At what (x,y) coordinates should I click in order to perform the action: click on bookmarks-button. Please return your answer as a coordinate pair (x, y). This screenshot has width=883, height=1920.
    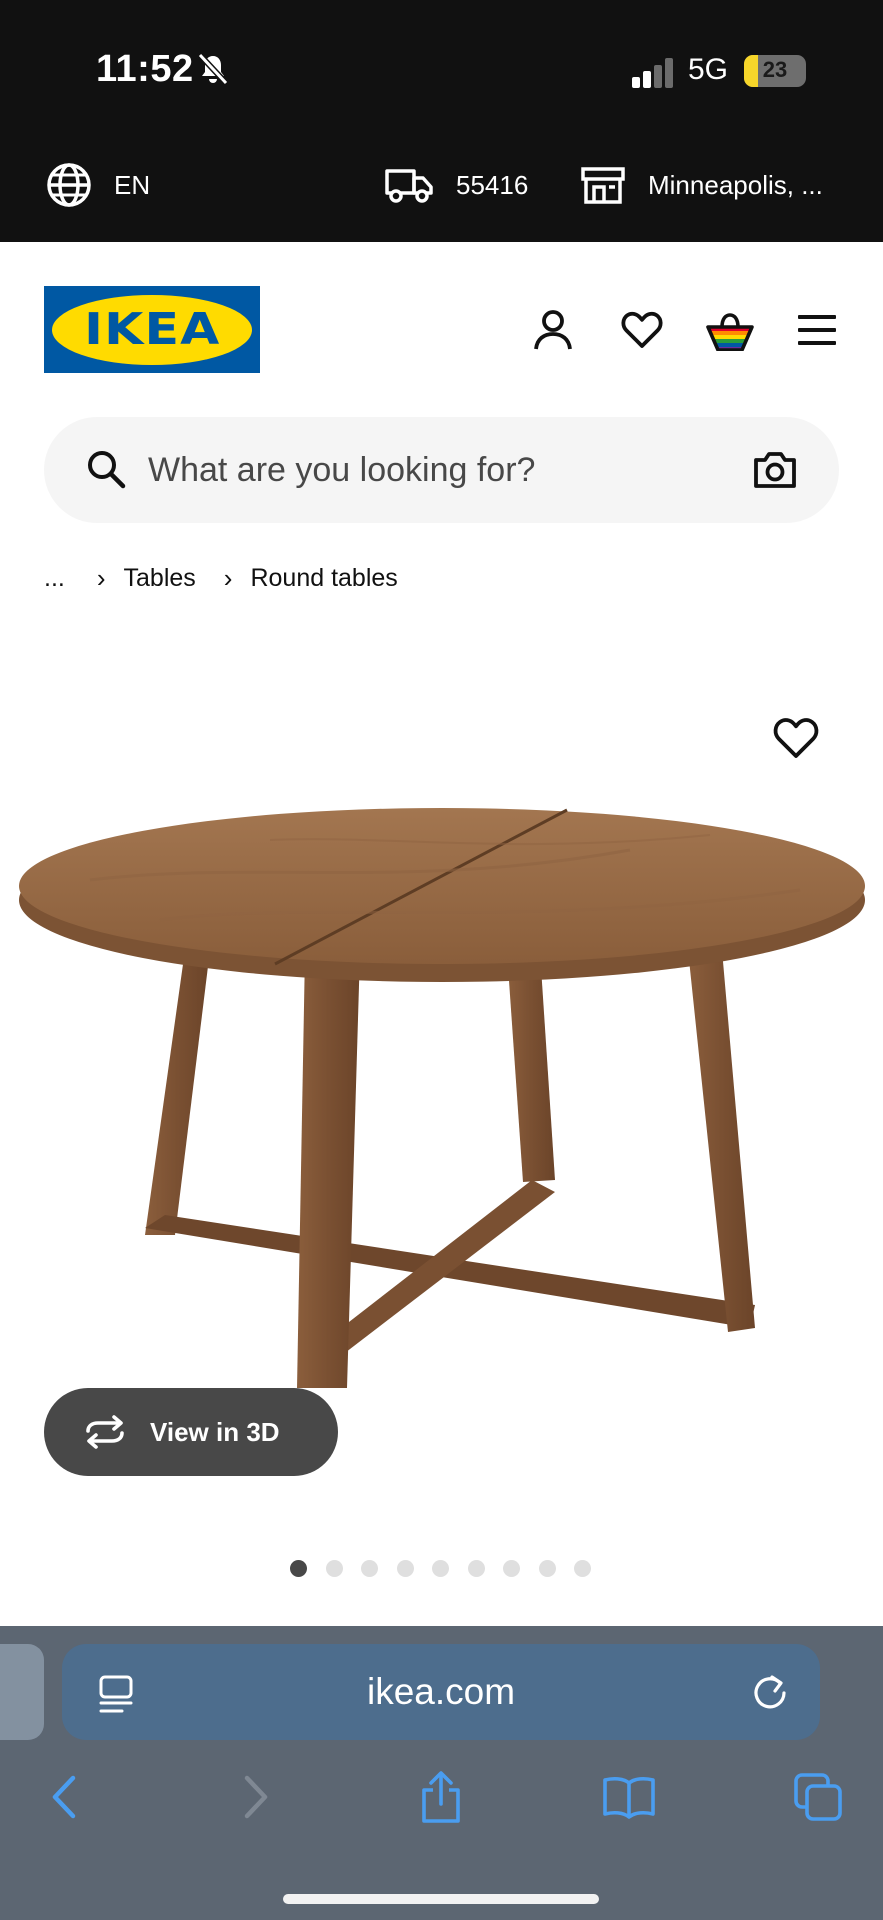
    Looking at the image, I should click on (629, 1797).